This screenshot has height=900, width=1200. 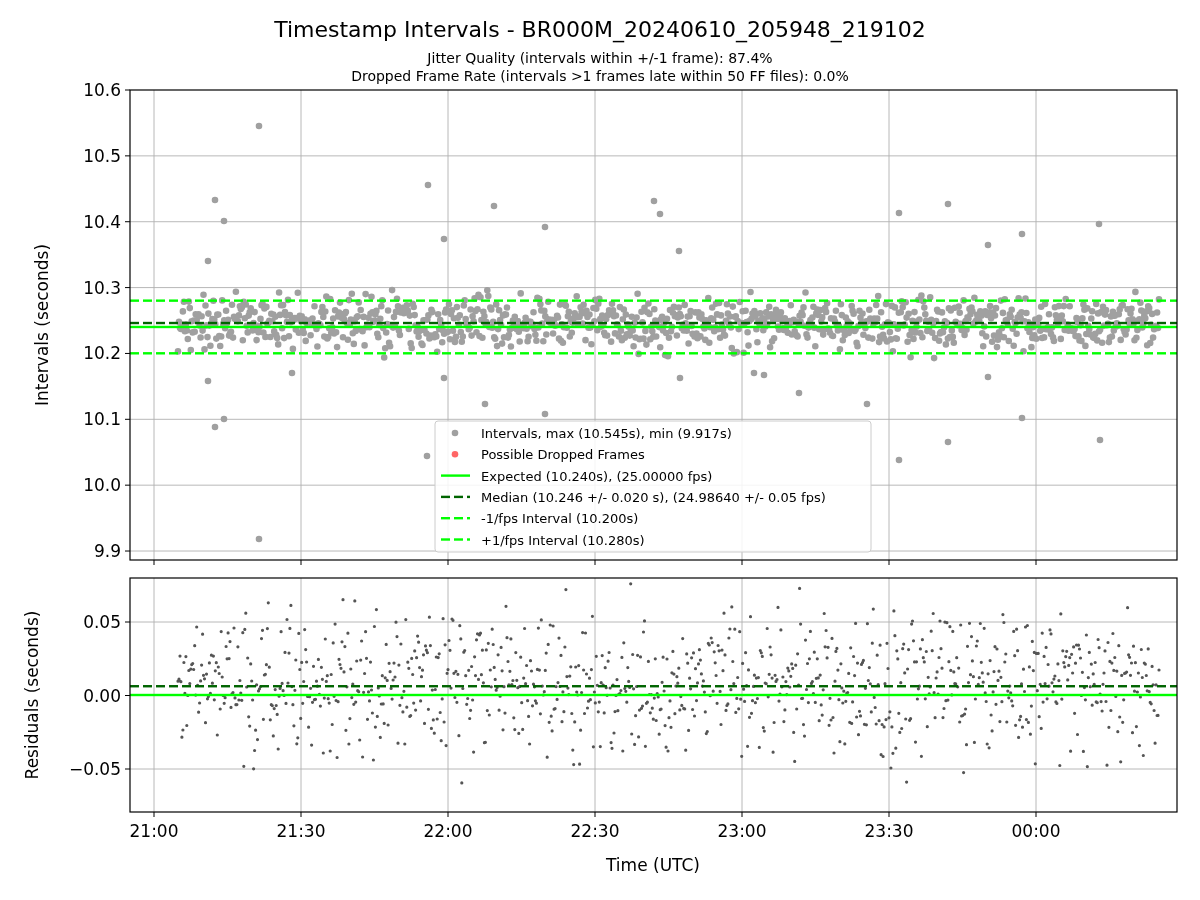 I want to click on legend-label: Expected (10.240s), (25.00000 fps), so click(x=597, y=476).